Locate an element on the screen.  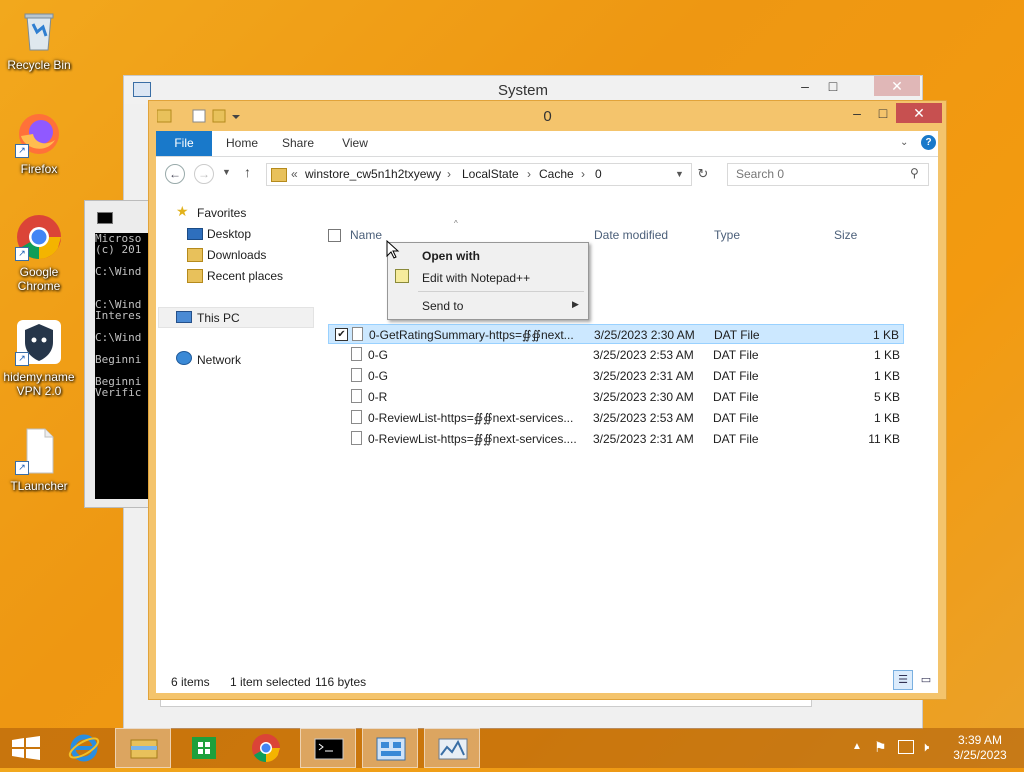
clock-time: 3:39 AM is located at coordinates (980, 740).